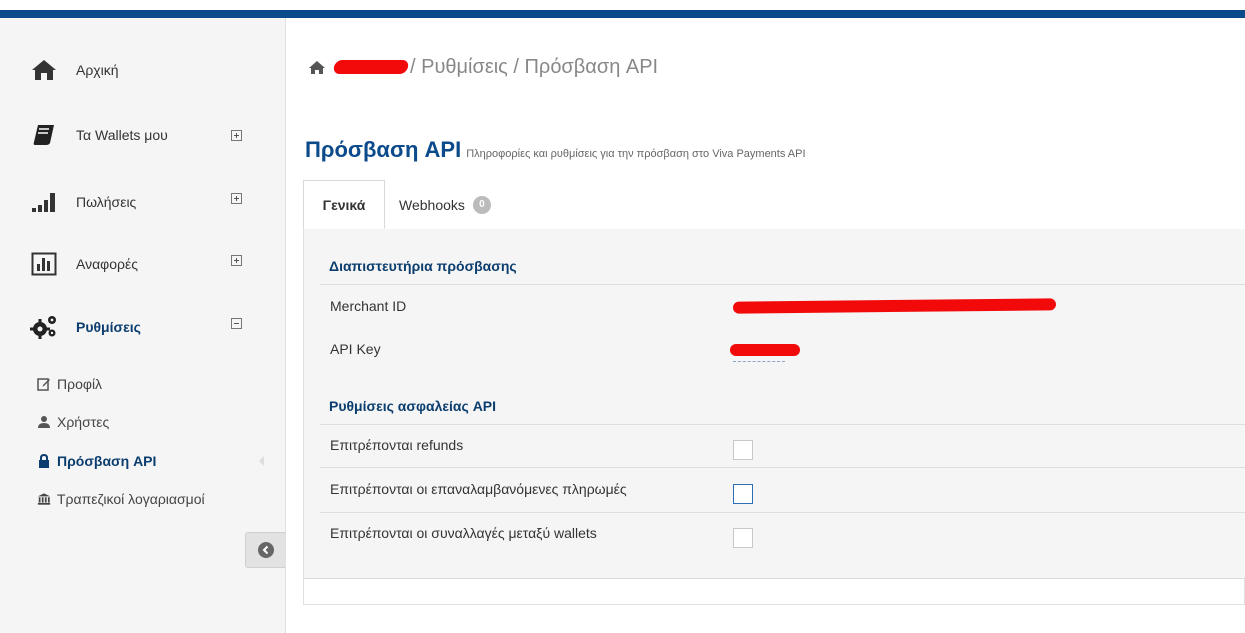 Image resolution: width=1245 pixels, height=633 pixels. What do you see at coordinates (236, 198) in the screenshot?
I see `expand-sales-toggle` at bounding box center [236, 198].